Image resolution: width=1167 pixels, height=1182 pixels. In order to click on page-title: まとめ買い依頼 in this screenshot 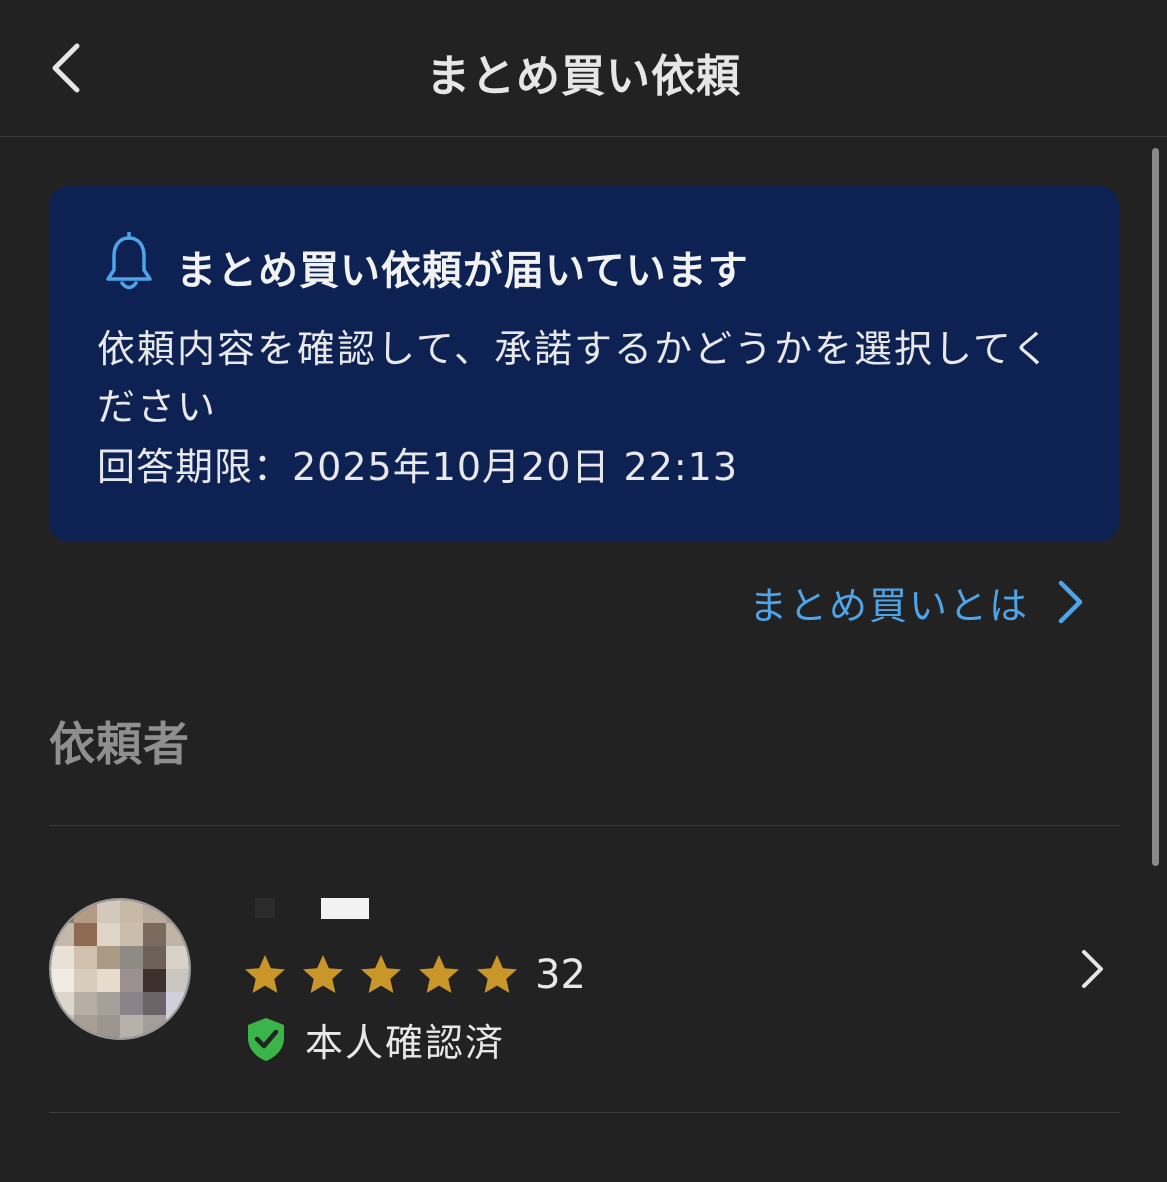, I will do `click(583, 76)`.